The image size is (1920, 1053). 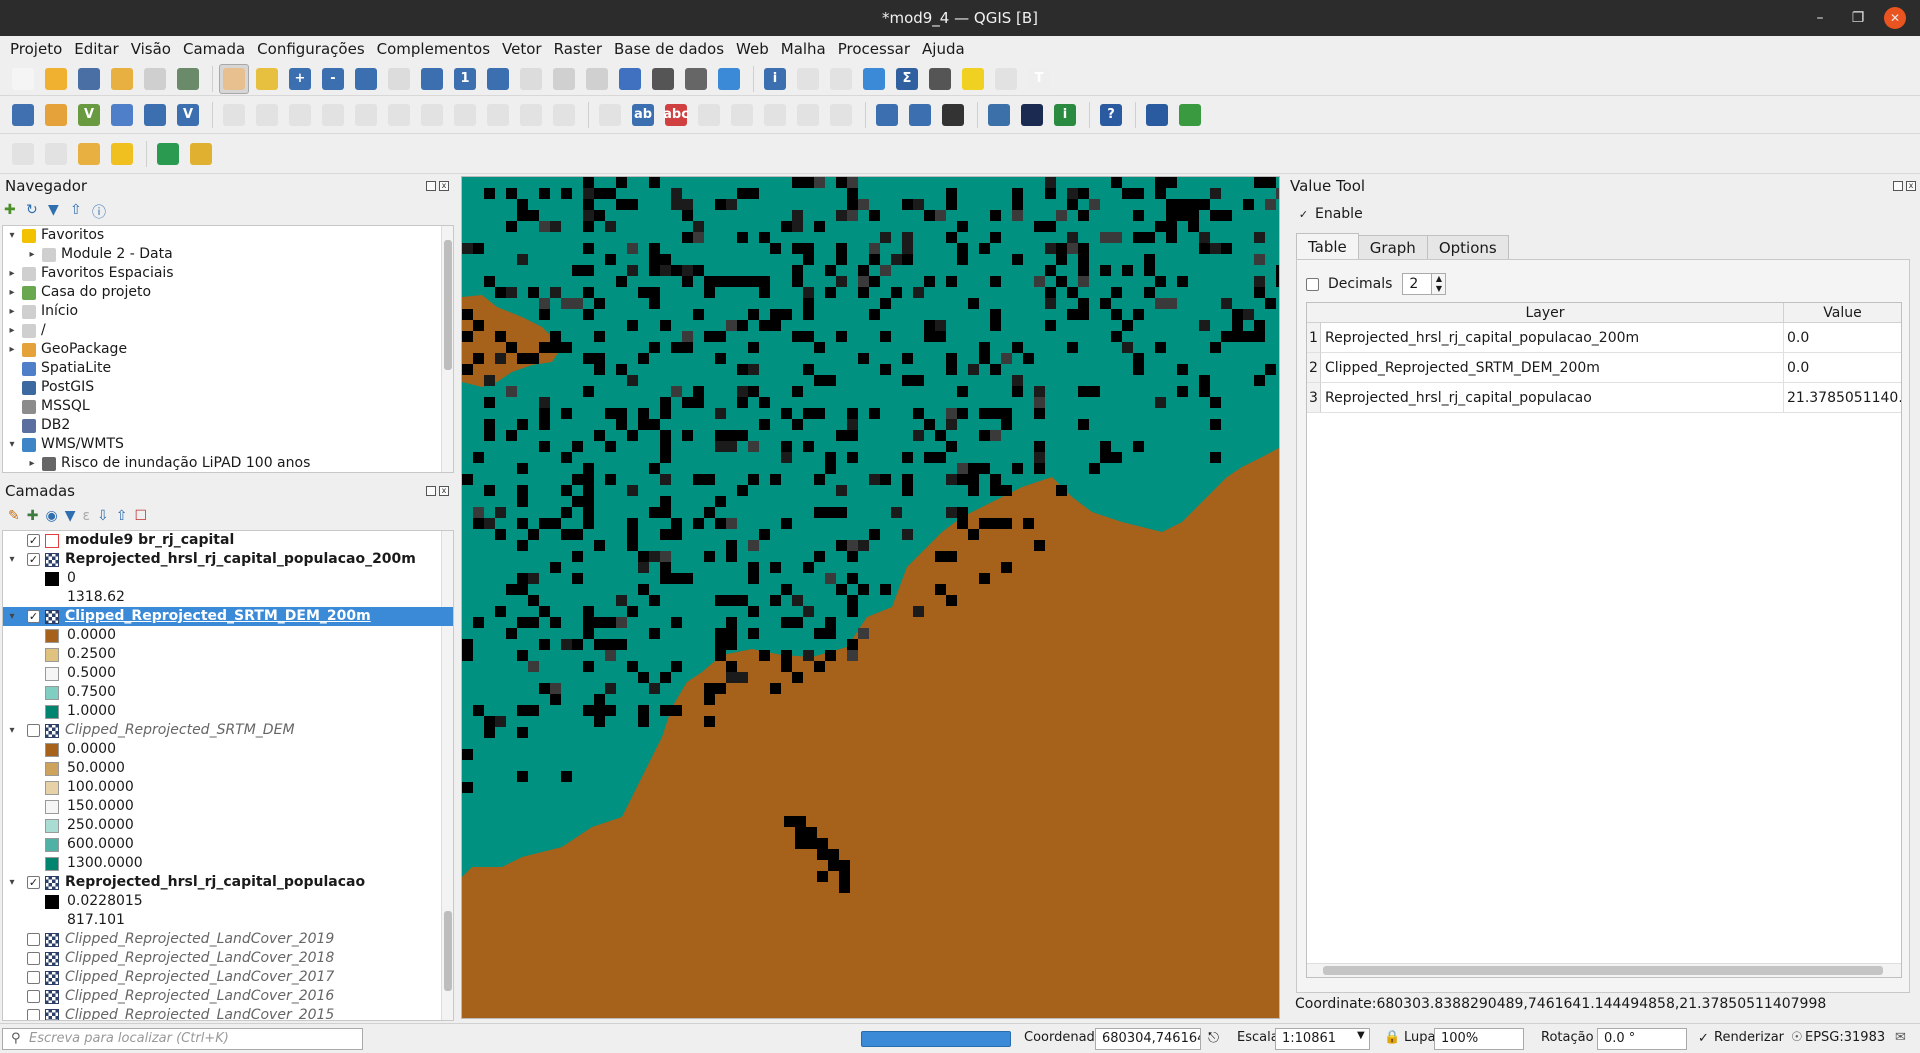 I want to click on menu-web: Web, so click(x=752, y=49).